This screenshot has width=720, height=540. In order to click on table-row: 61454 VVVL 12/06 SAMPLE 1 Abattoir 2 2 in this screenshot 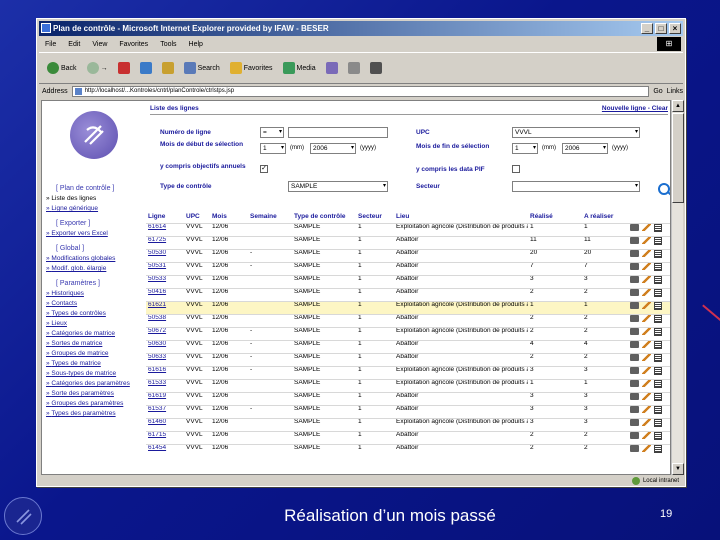, I will do `click(408, 450)`.